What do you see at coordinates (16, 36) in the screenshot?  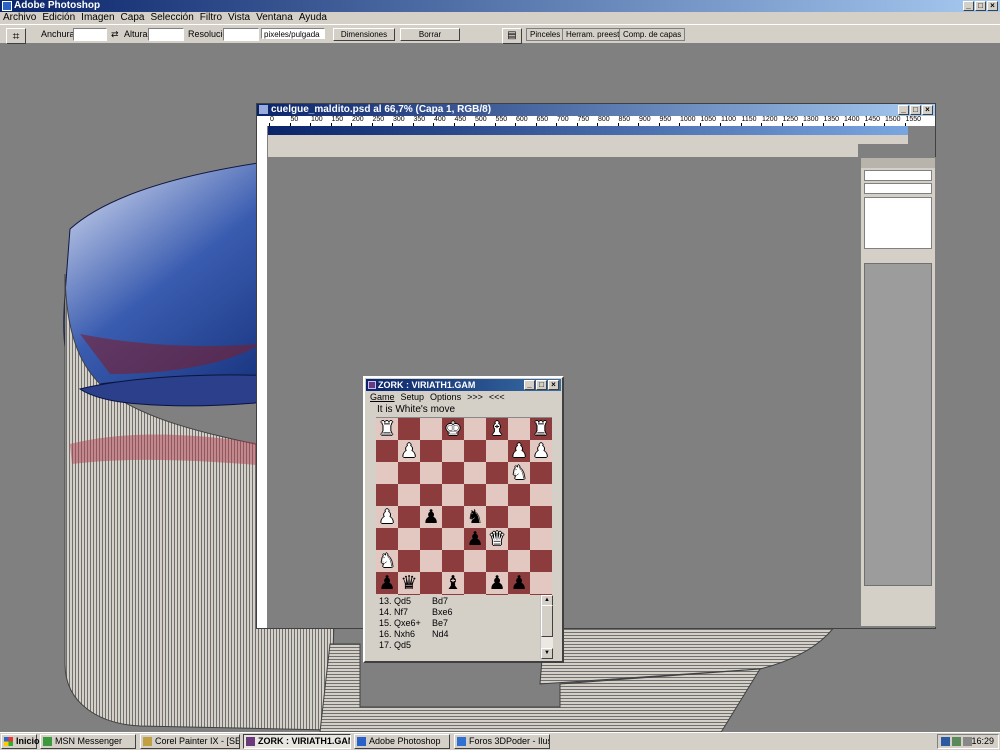 I see `crop-tool-icon: ⌗` at bounding box center [16, 36].